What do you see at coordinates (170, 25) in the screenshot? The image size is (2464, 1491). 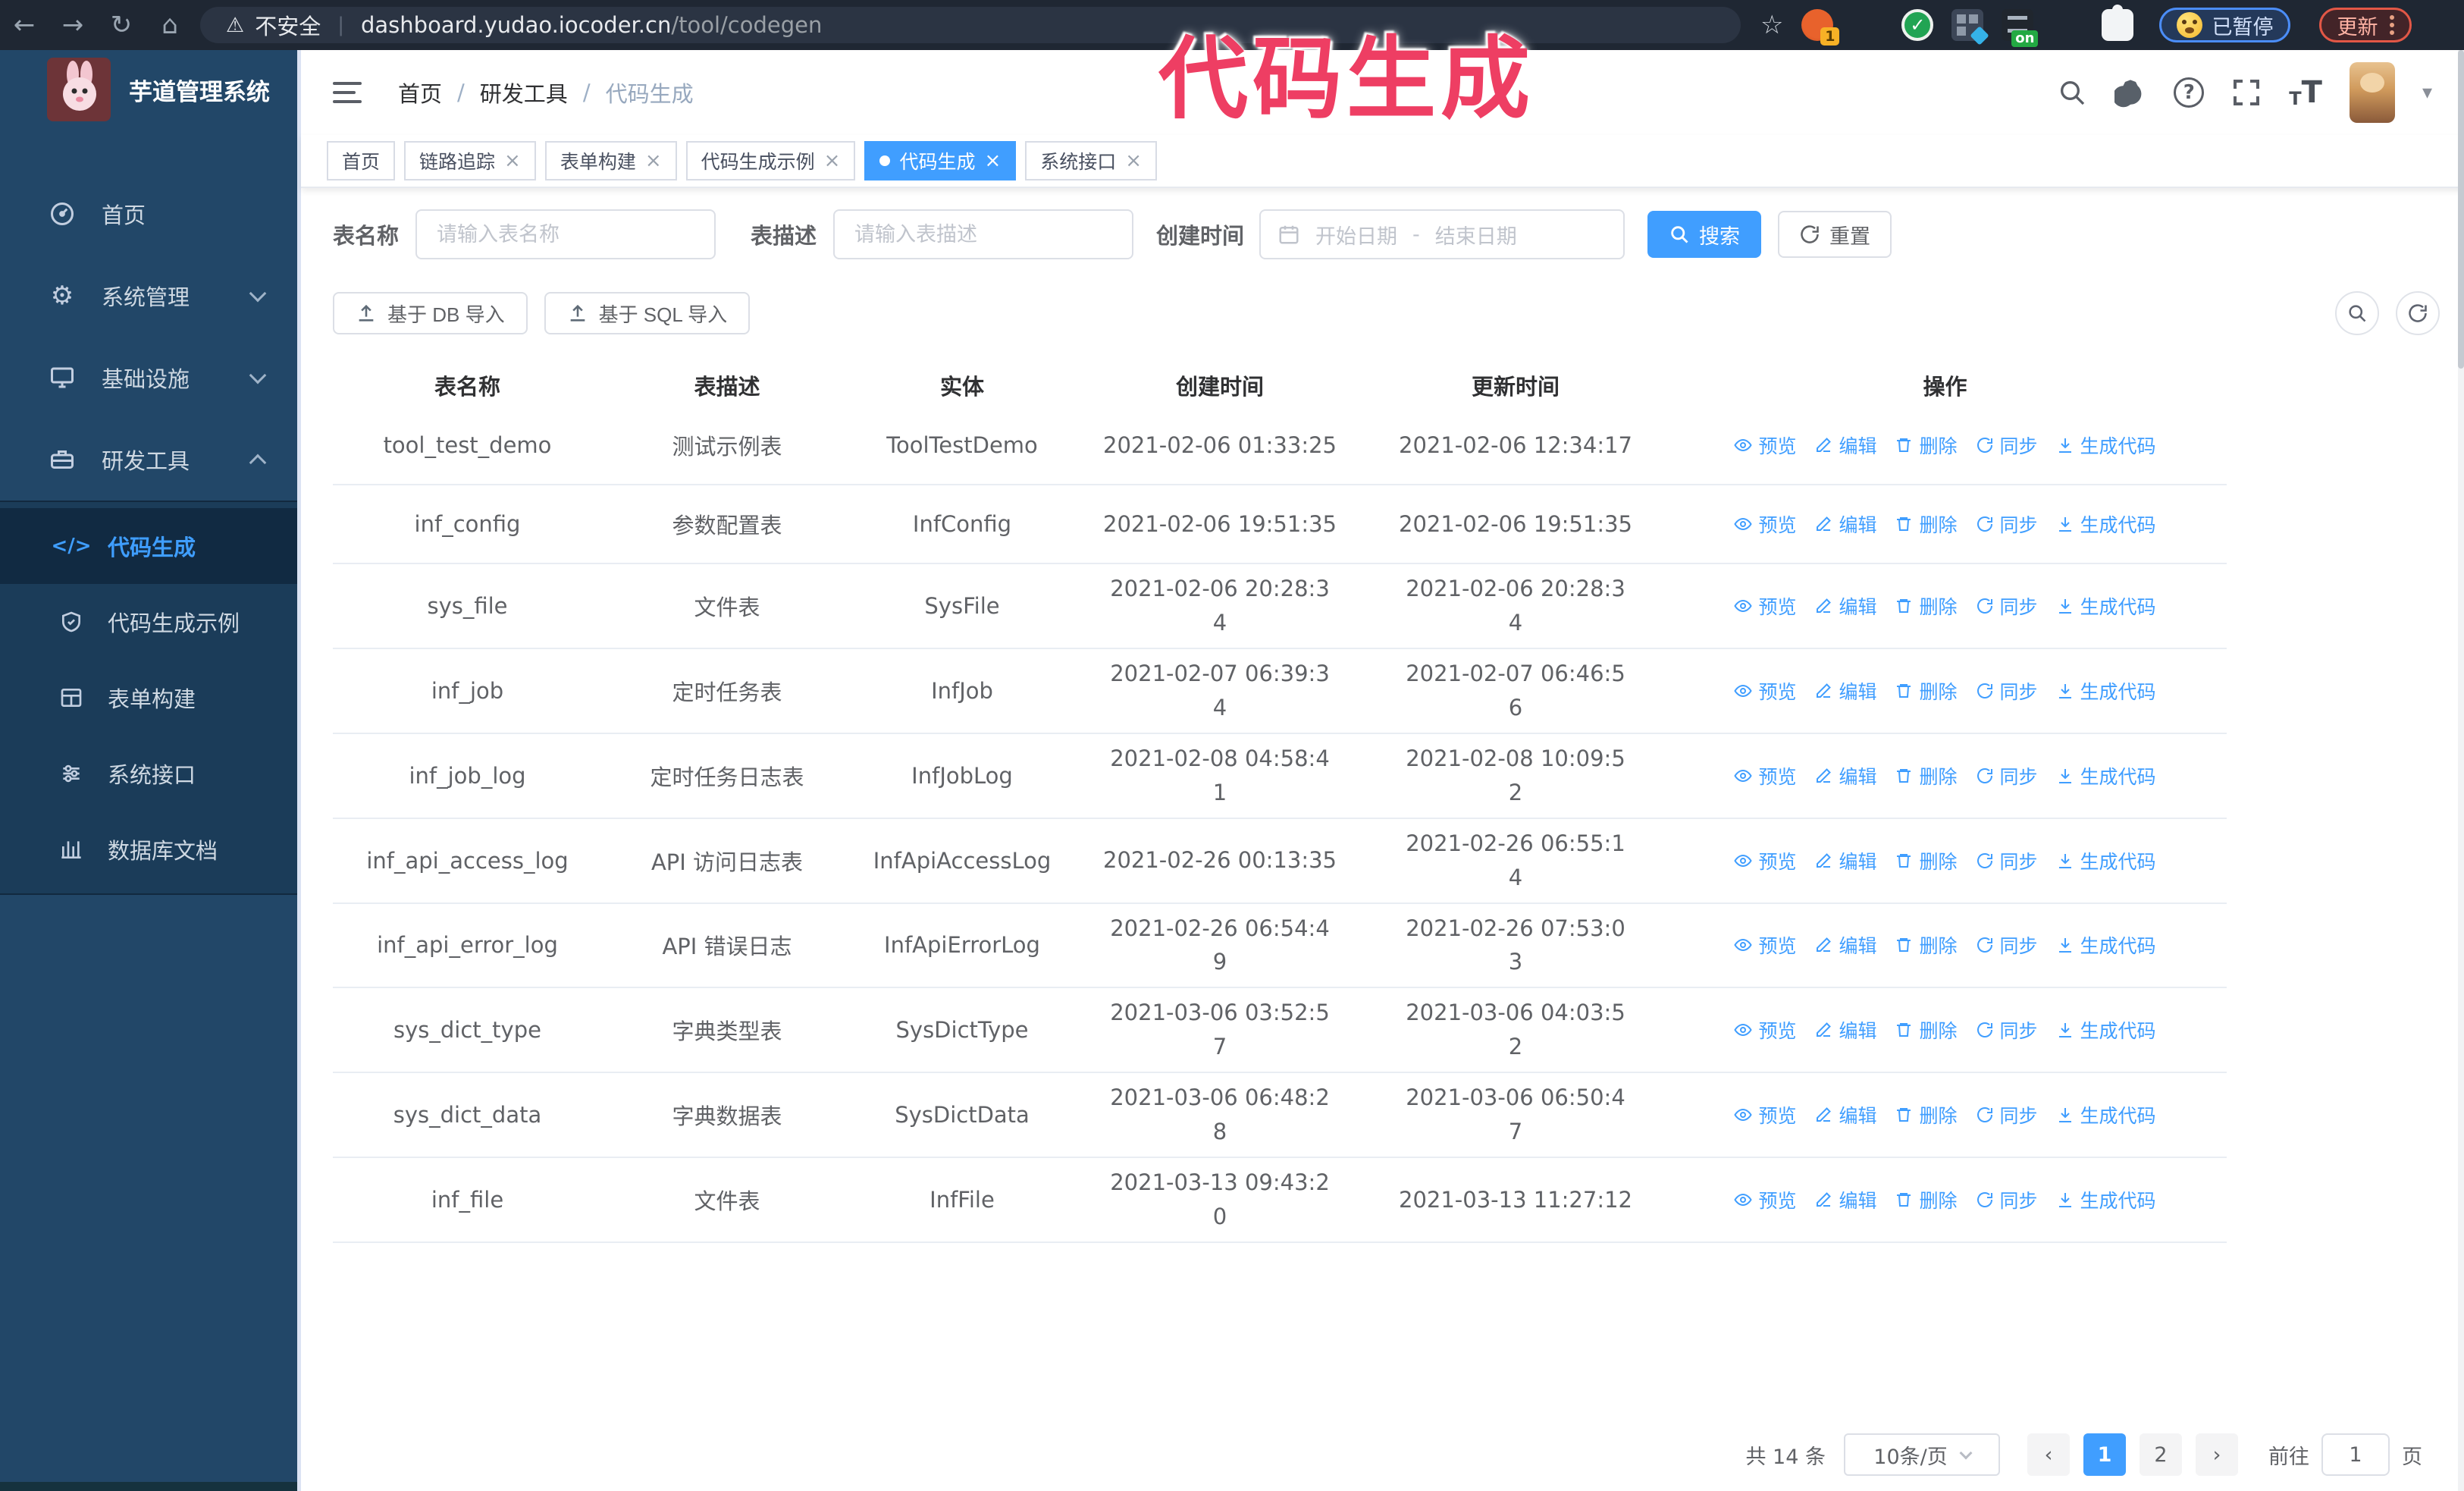 I see `browser-home-icon: ⌂` at bounding box center [170, 25].